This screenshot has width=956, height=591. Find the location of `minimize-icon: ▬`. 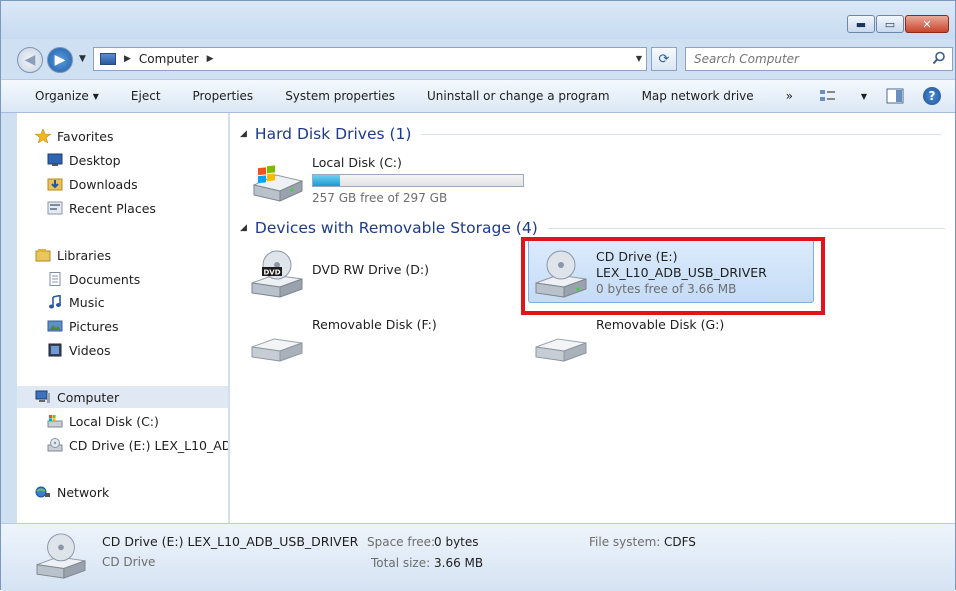

minimize-icon: ▬ is located at coordinates (861, 24).